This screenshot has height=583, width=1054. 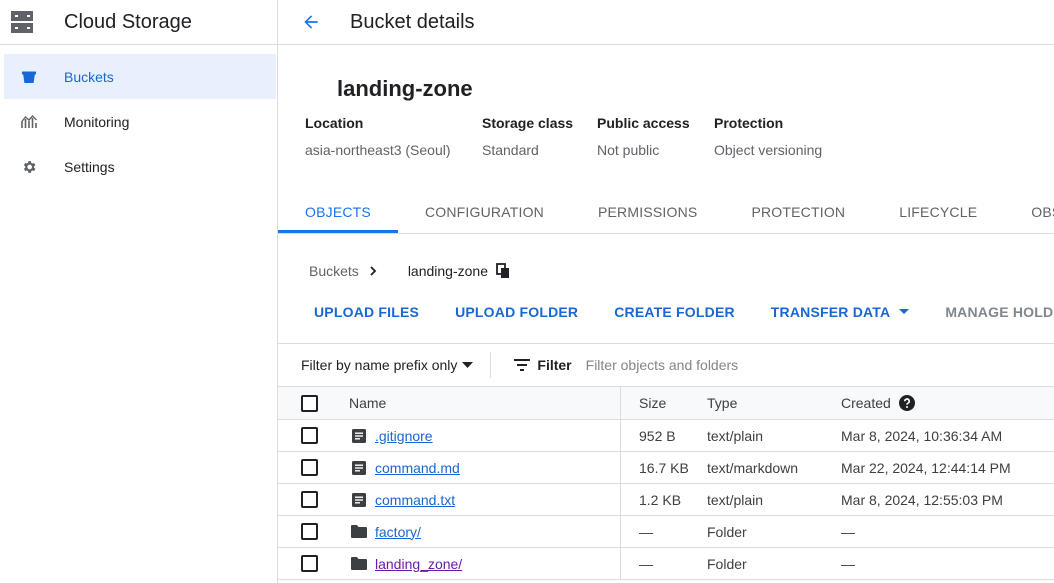 What do you see at coordinates (938, 213) in the screenshot?
I see `tab-lifecycle: LIFECYCLE` at bounding box center [938, 213].